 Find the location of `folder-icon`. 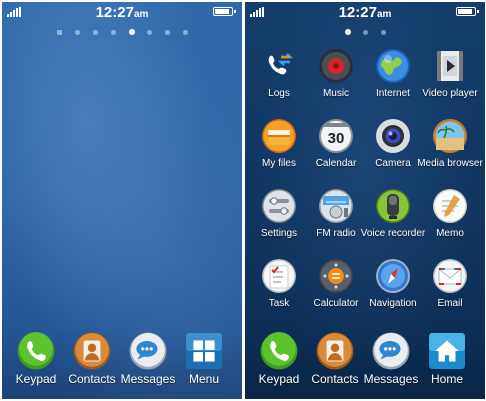

folder-icon is located at coordinates (279, 136).